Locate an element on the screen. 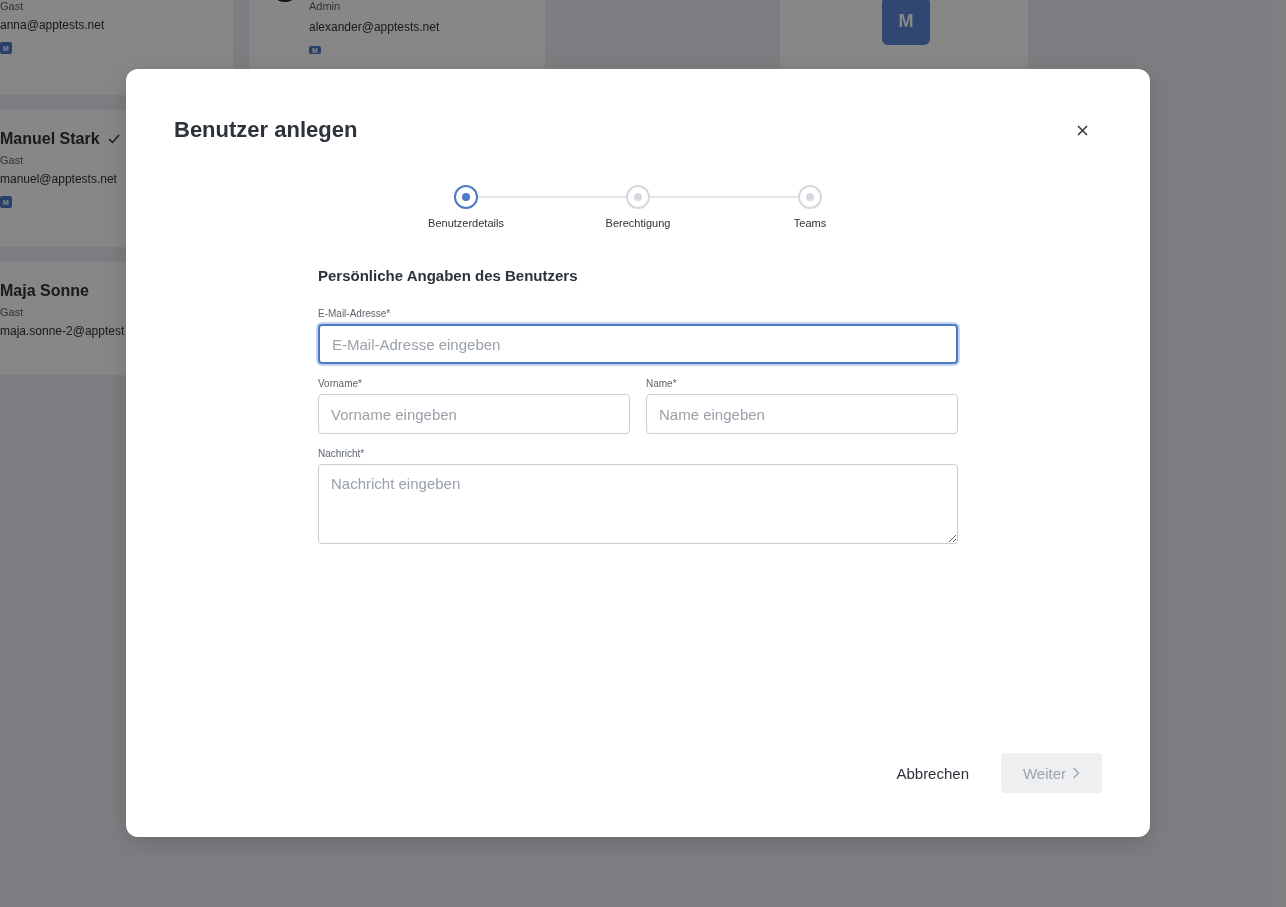  user-card: M is located at coordinates (904, 35).